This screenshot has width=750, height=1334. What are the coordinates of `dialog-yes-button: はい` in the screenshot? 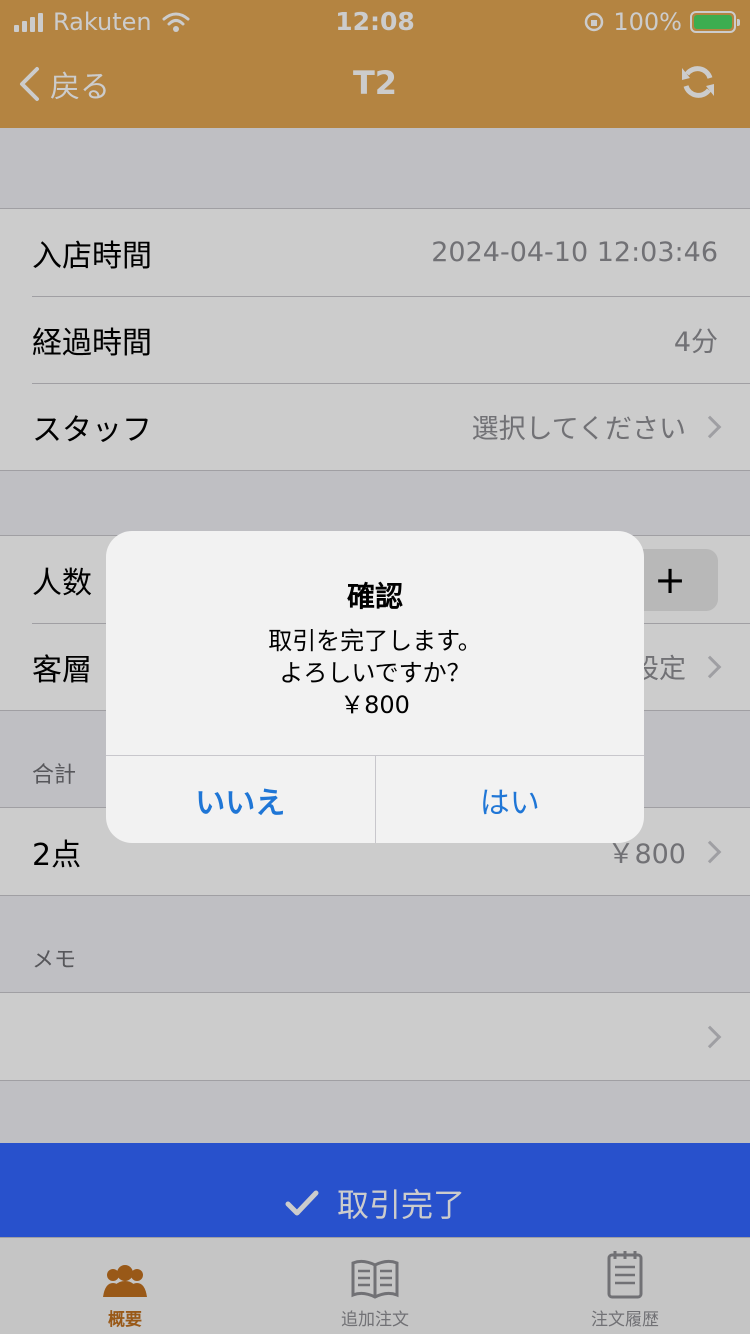 It's located at (510, 799).